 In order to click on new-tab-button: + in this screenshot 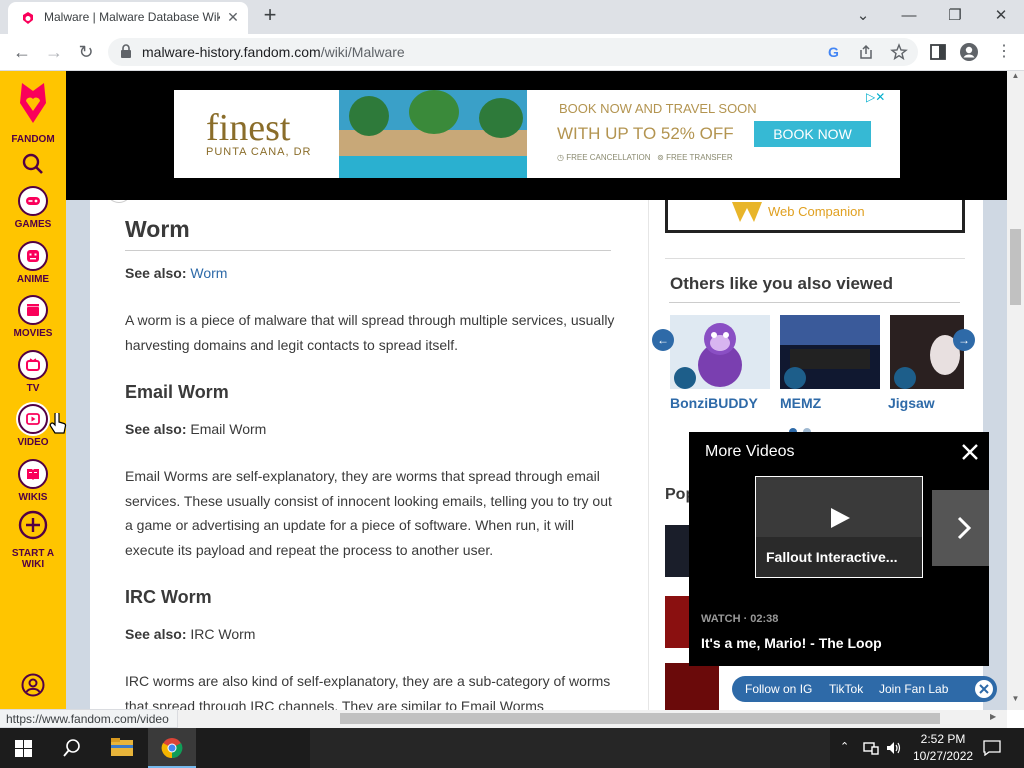, I will do `click(270, 15)`.